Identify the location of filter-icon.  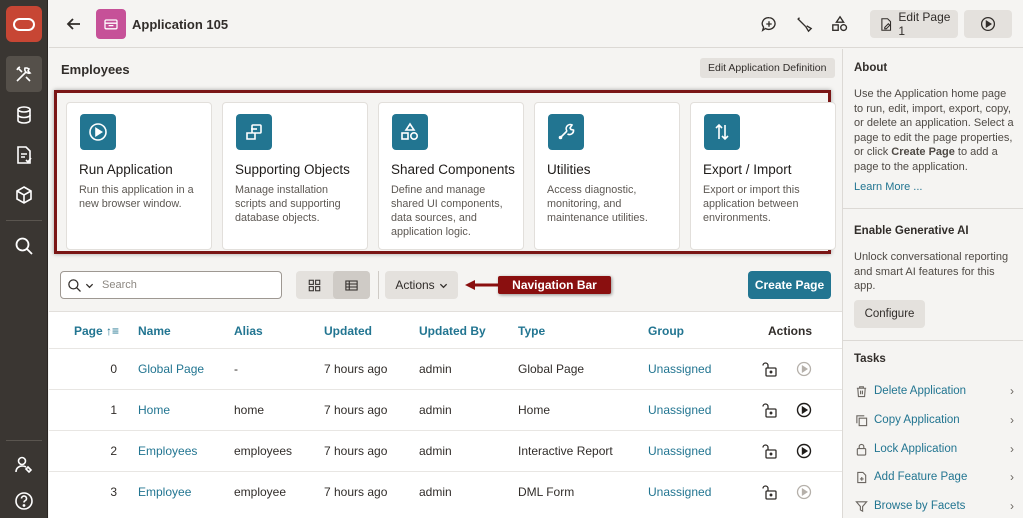
(861, 506).